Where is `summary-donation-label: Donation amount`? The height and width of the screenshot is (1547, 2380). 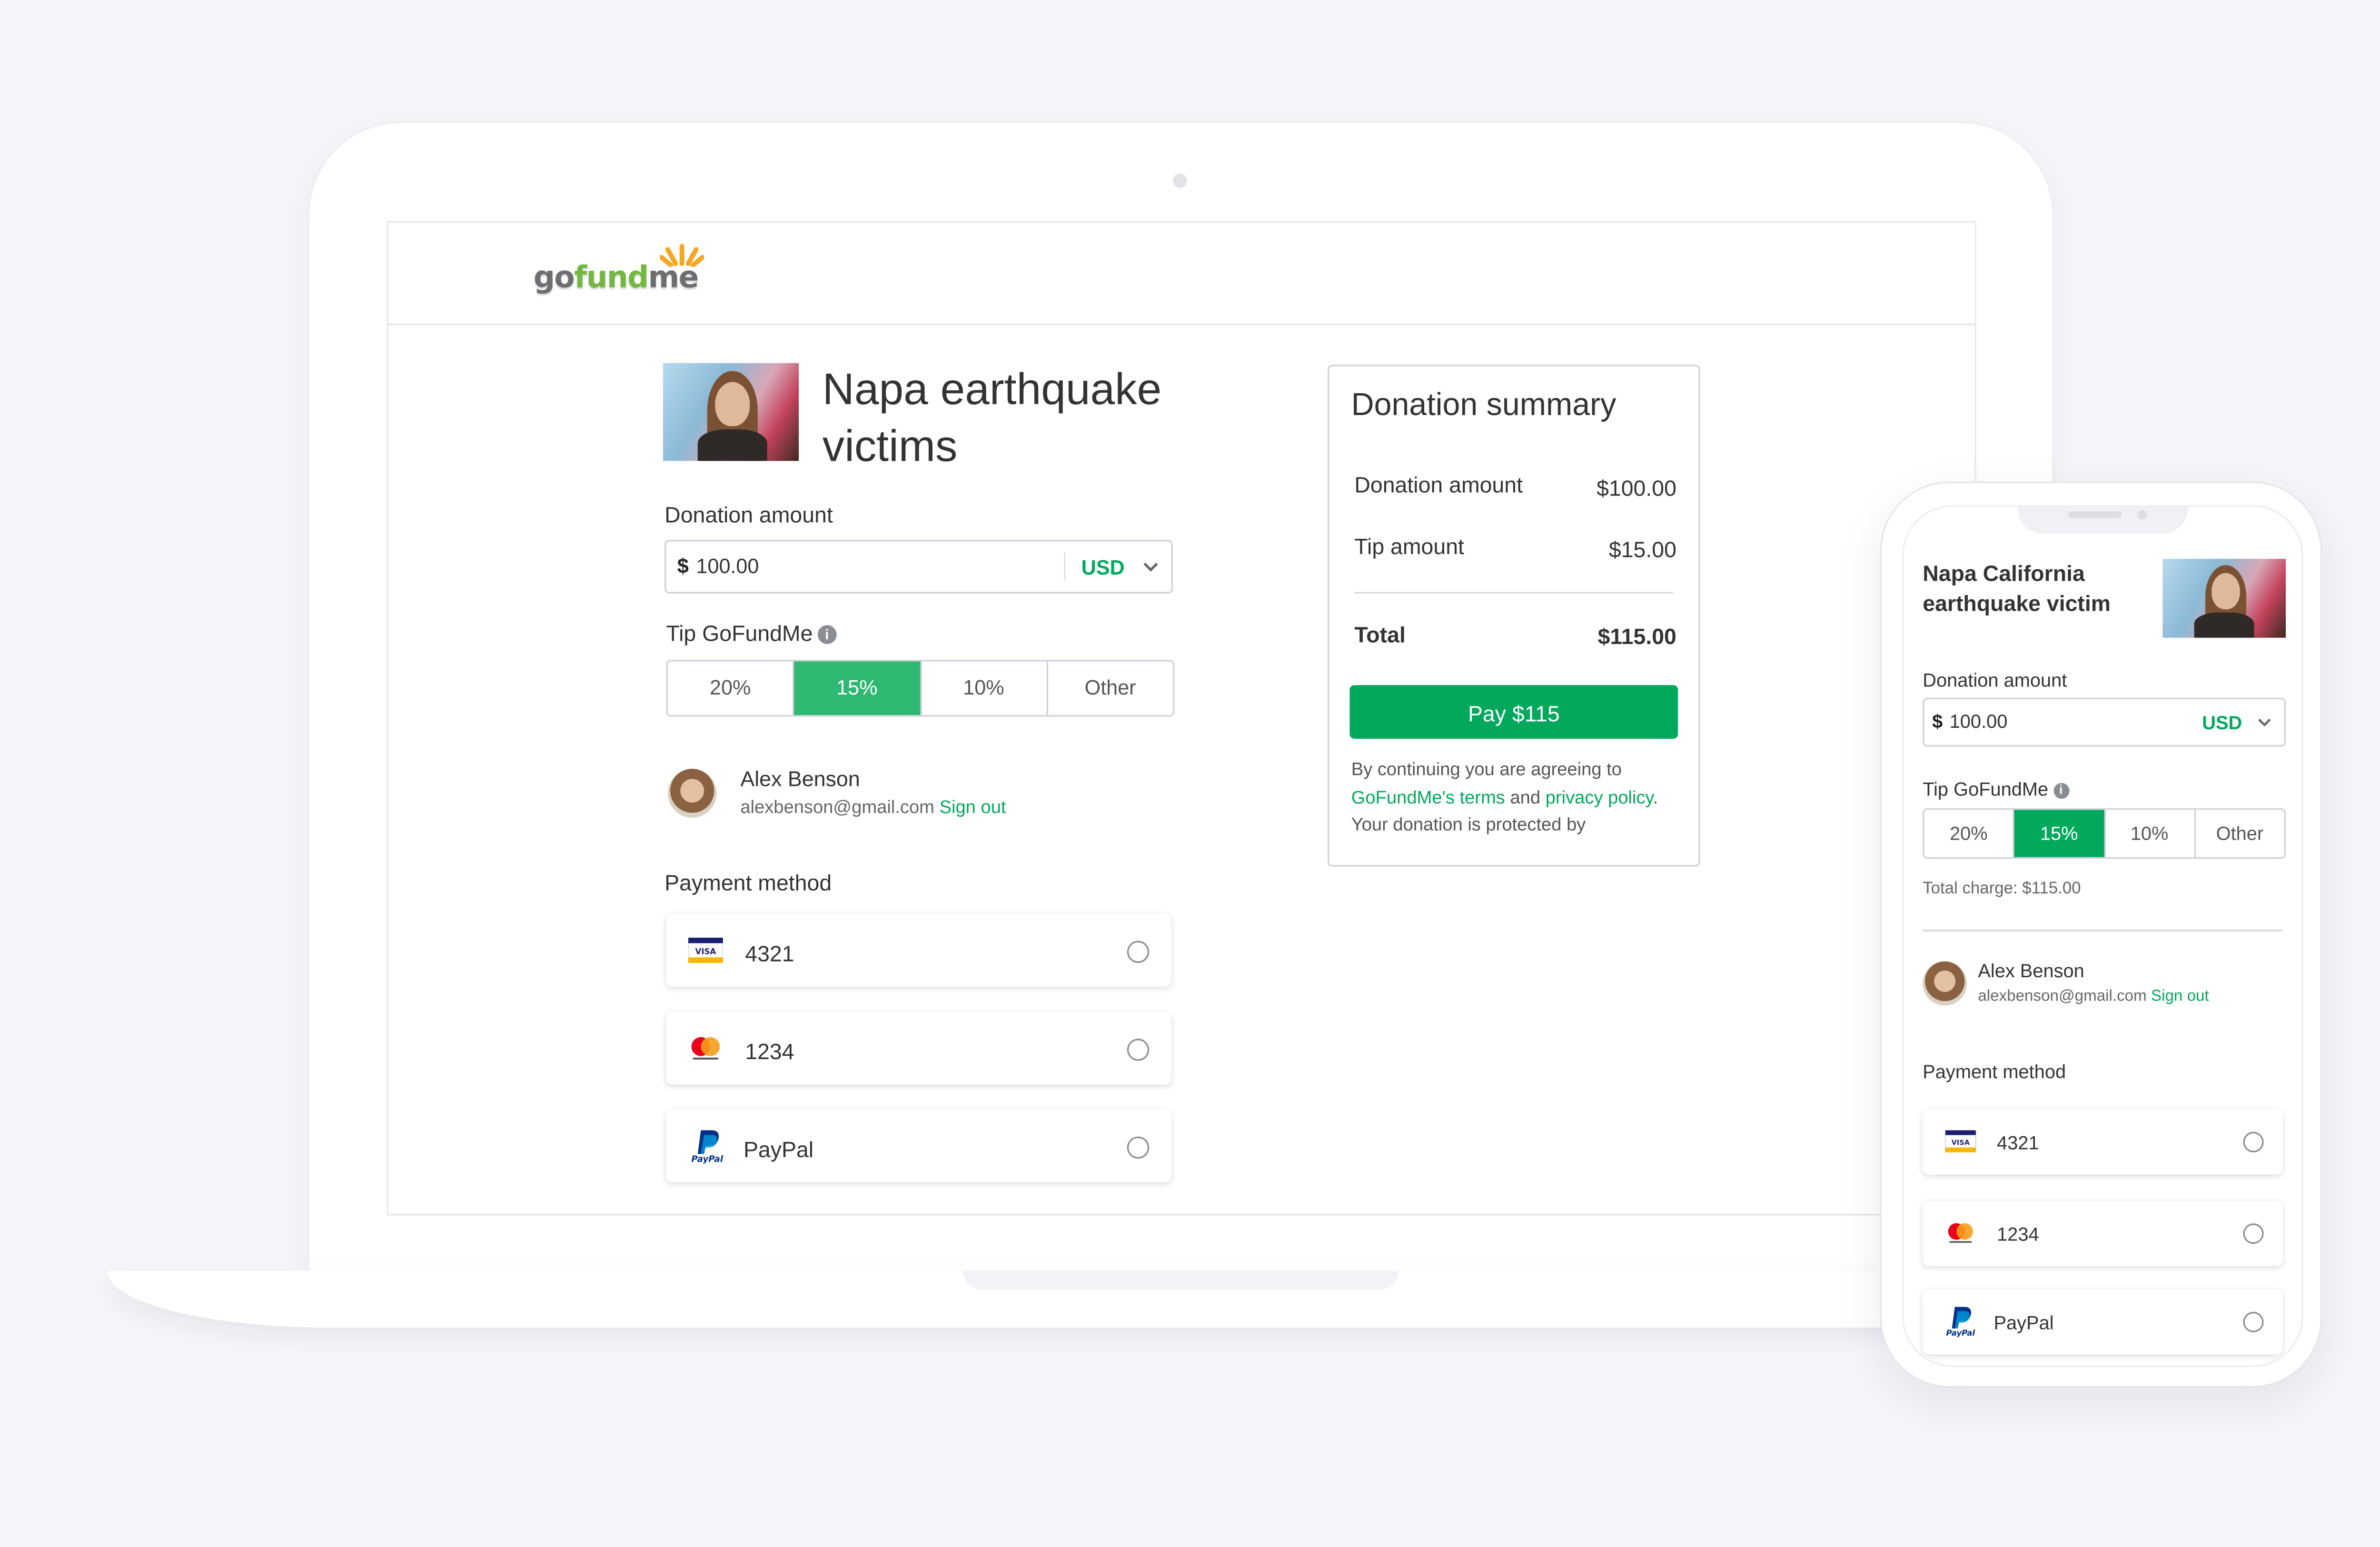
summary-donation-label: Donation amount is located at coordinates (1438, 484).